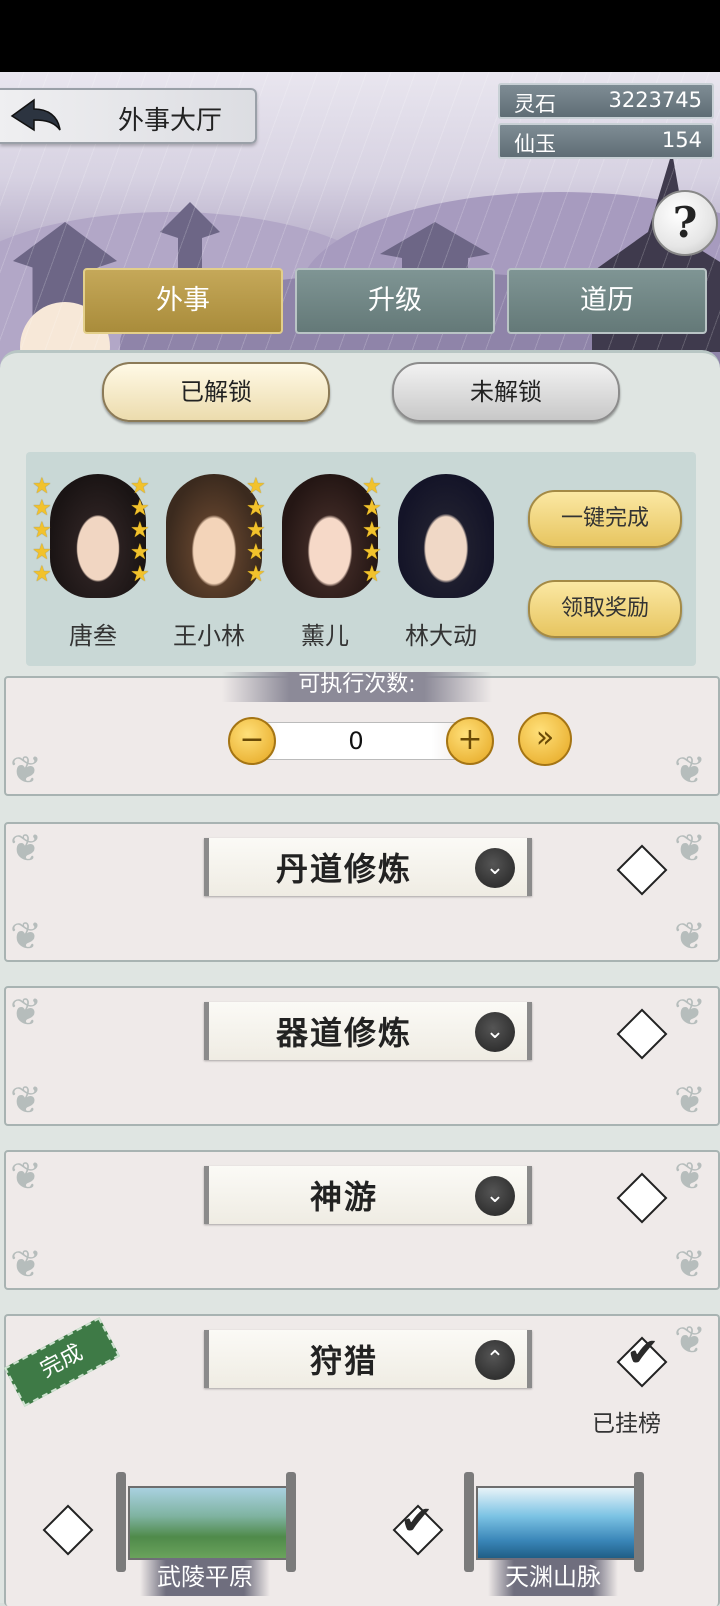 This screenshot has height=1606, width=720. What do you see at coordinates (545, 739) in the screenshot?
I see `max-button: »` at bounding box center [545, 739].